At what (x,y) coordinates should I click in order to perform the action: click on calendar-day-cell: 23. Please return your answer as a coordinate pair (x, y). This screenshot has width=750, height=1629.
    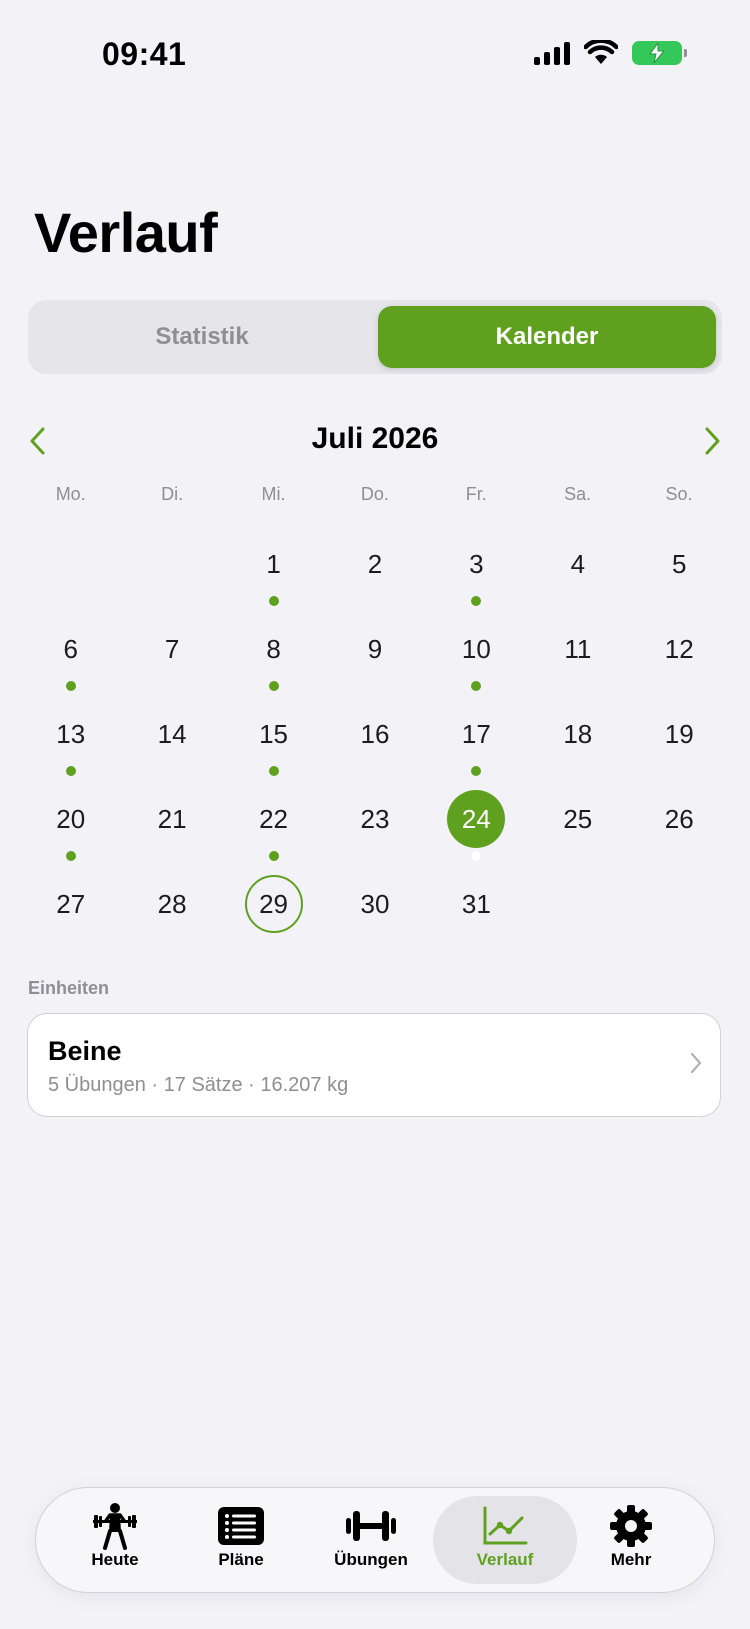
    Looking at the image, I should click on (374, 817).